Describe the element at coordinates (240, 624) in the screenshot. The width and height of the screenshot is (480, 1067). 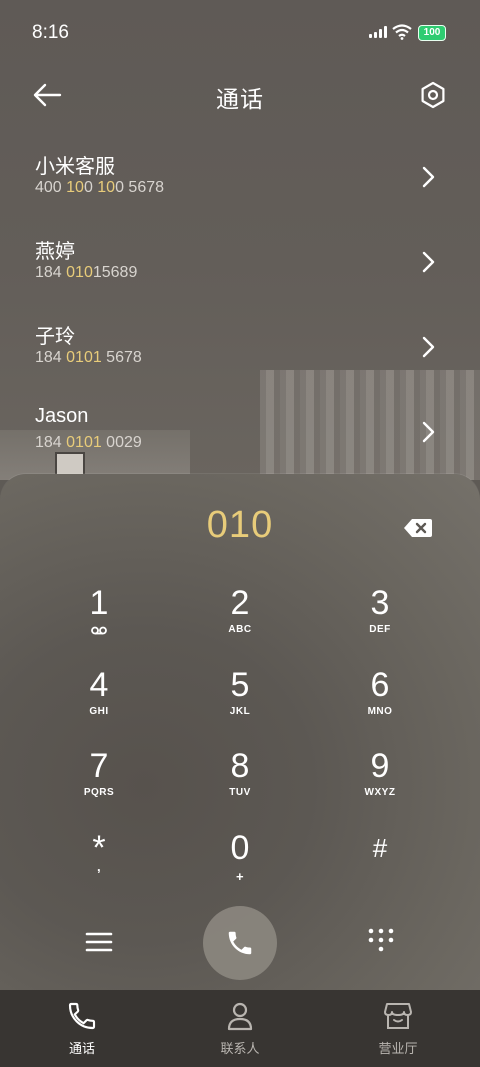
I see `key-2: 2 ABC` at that location.